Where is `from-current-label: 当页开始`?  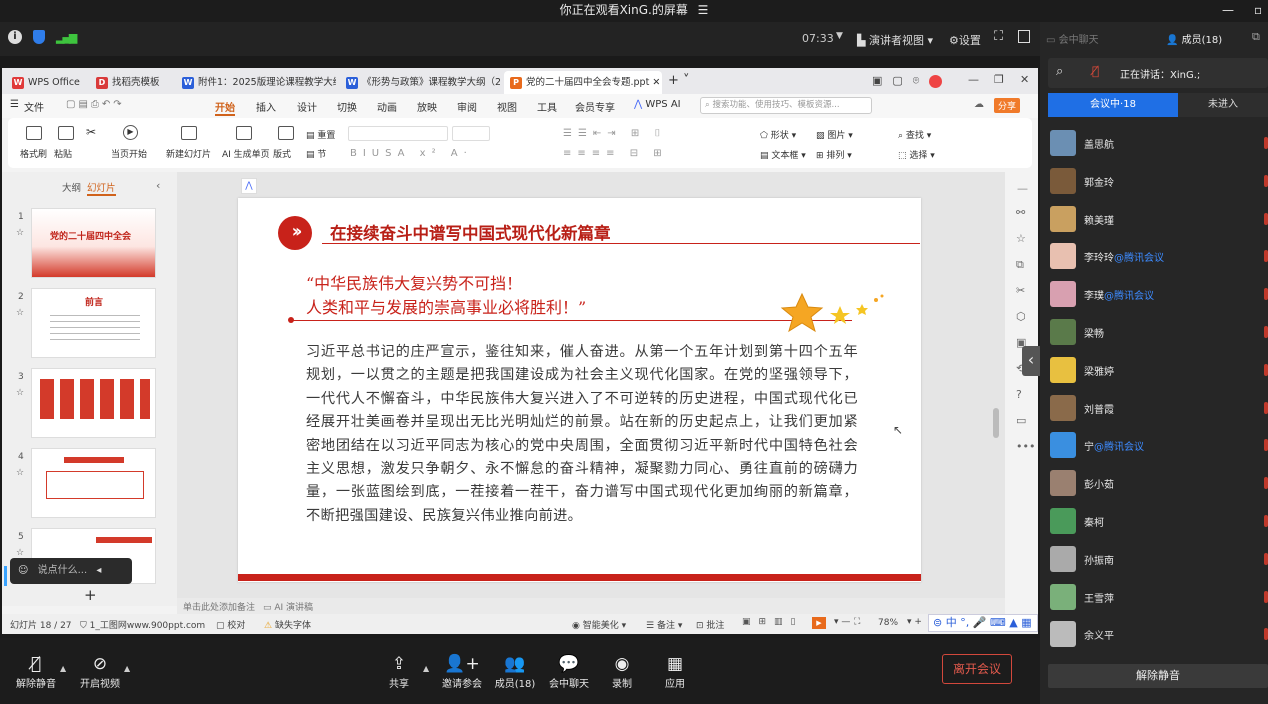
from-current-label: 当页开始 is located at coordinates (129, 153).